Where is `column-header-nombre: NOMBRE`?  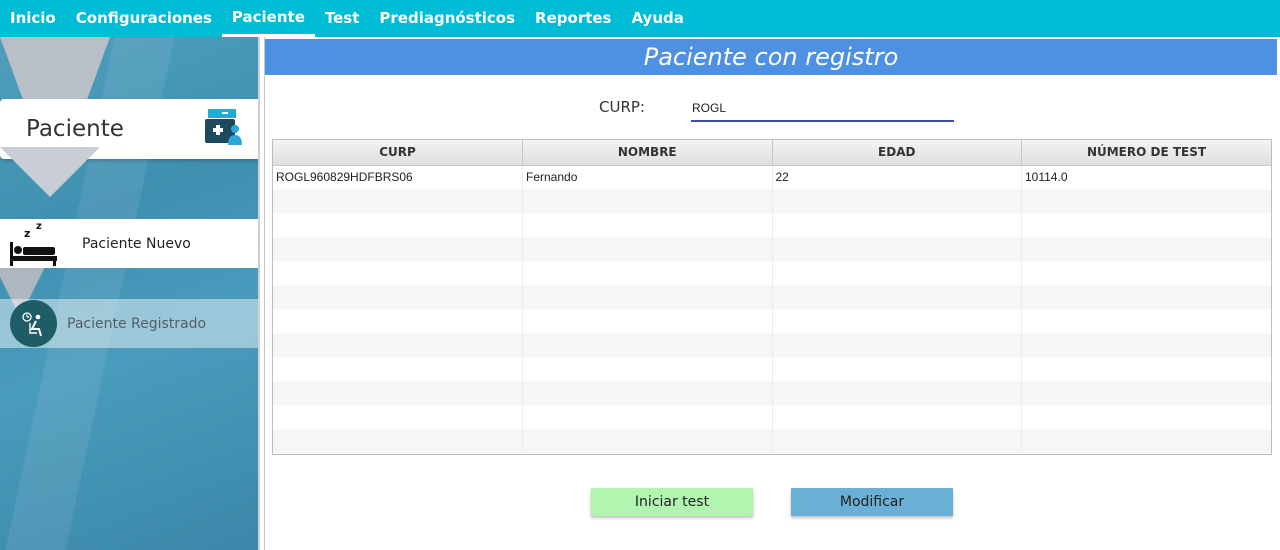
column-header-nombre: NOMBRE is located at coordinates (647, 153).